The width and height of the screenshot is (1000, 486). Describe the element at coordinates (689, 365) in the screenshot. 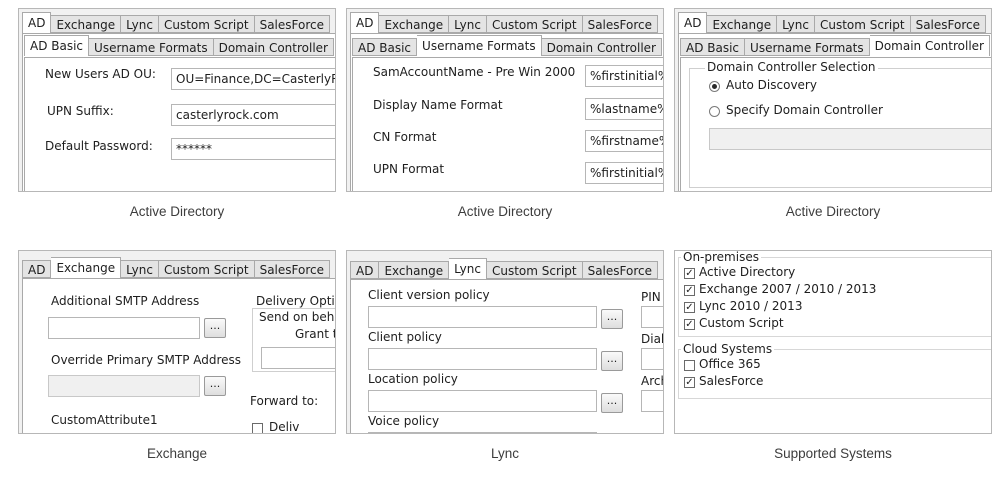

I see `office365-checkbox` at that location.